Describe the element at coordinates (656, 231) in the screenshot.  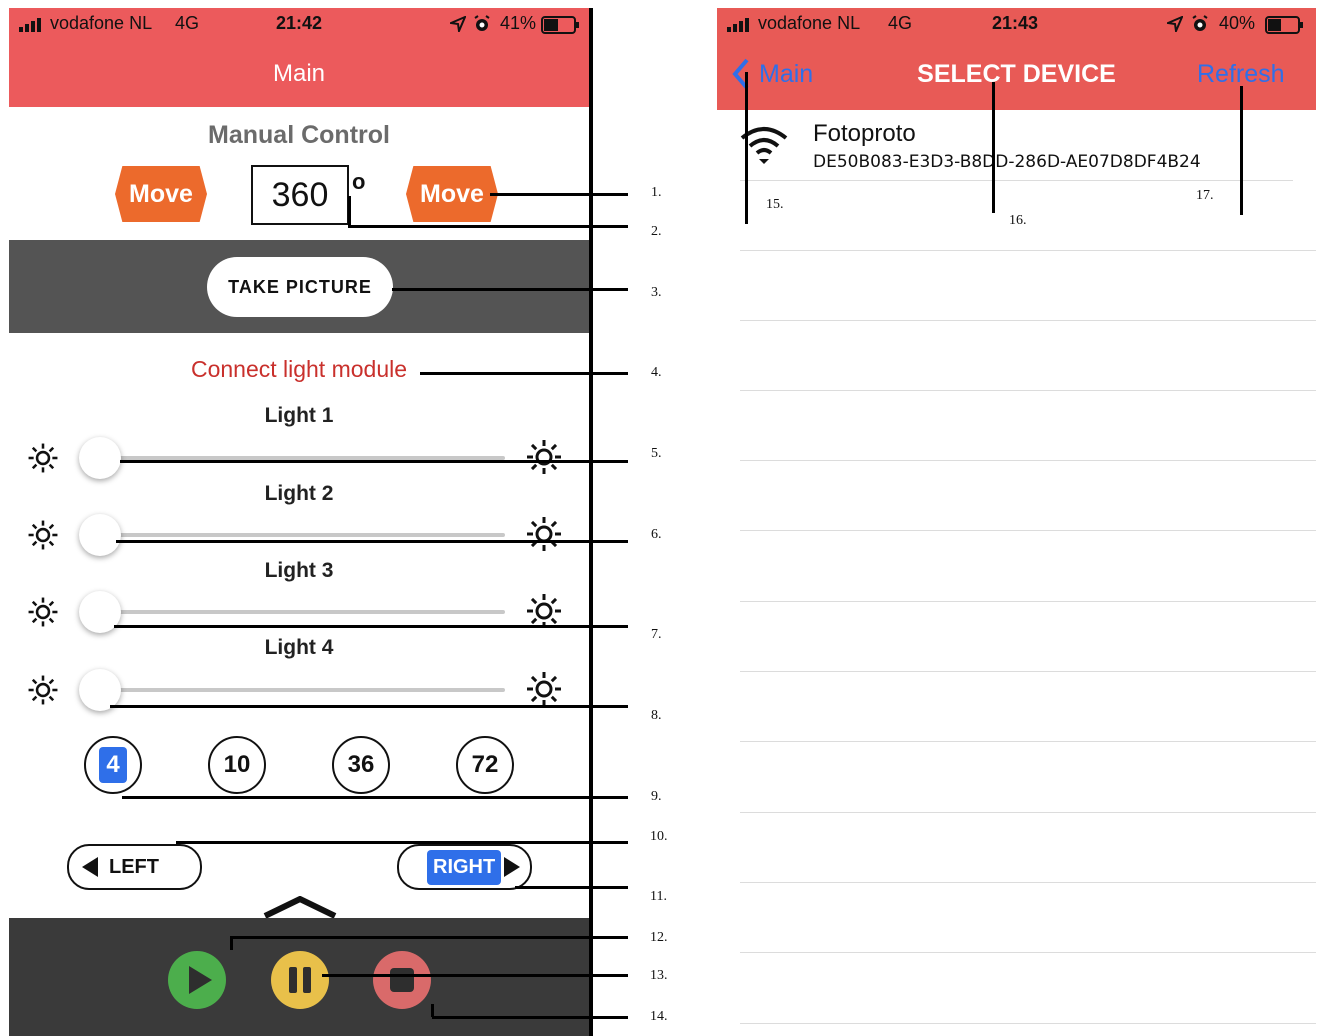
I see `callout-number: 2.` at that location.